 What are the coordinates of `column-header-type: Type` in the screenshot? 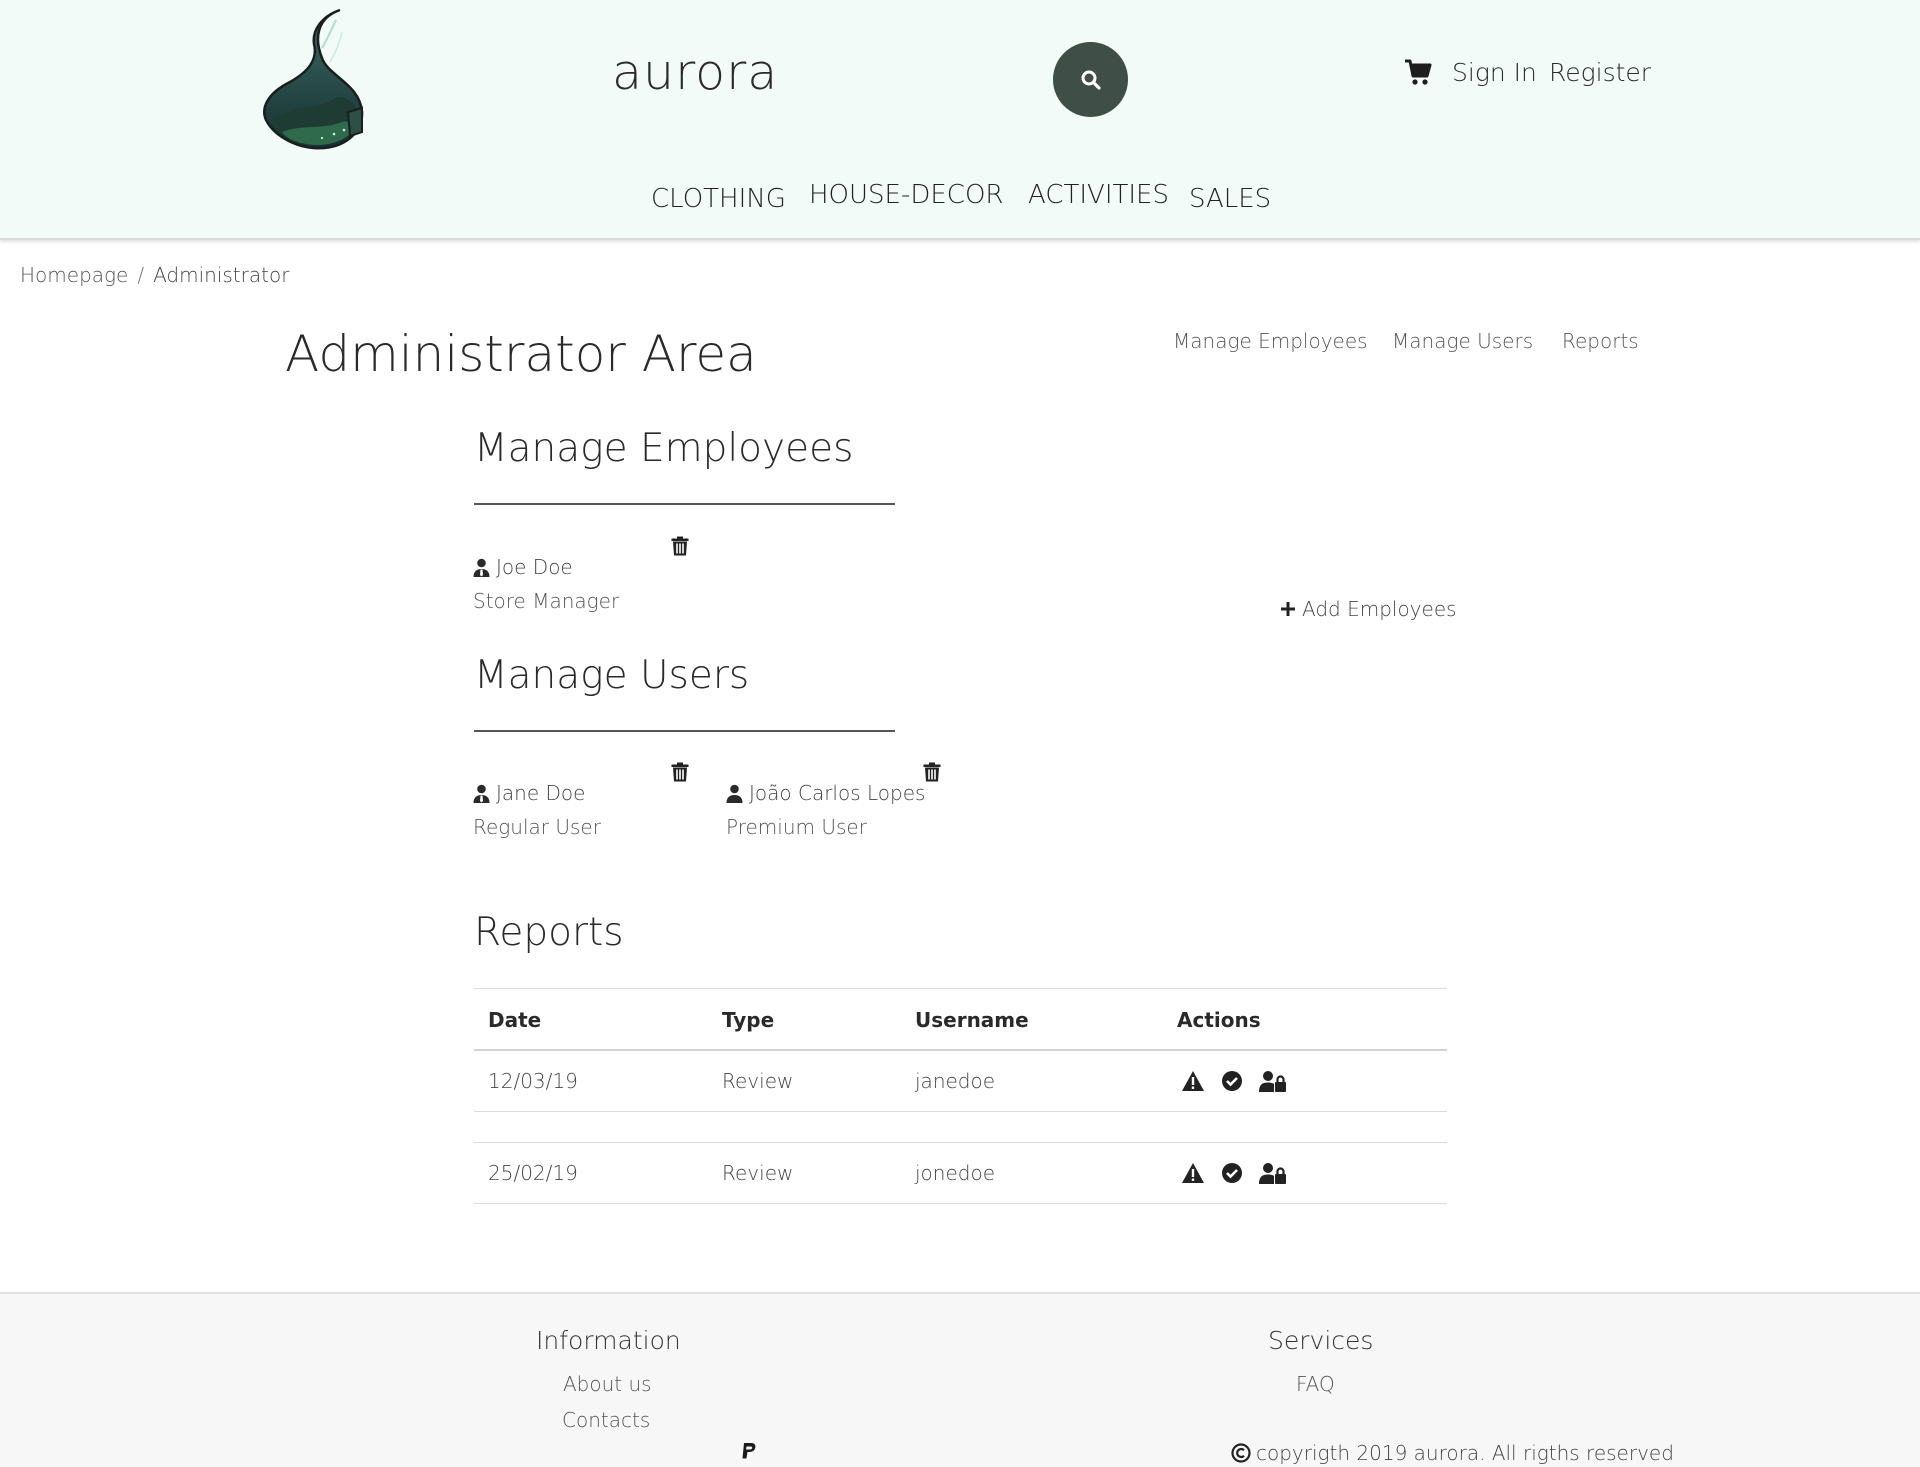 It's located at (748, 1020).